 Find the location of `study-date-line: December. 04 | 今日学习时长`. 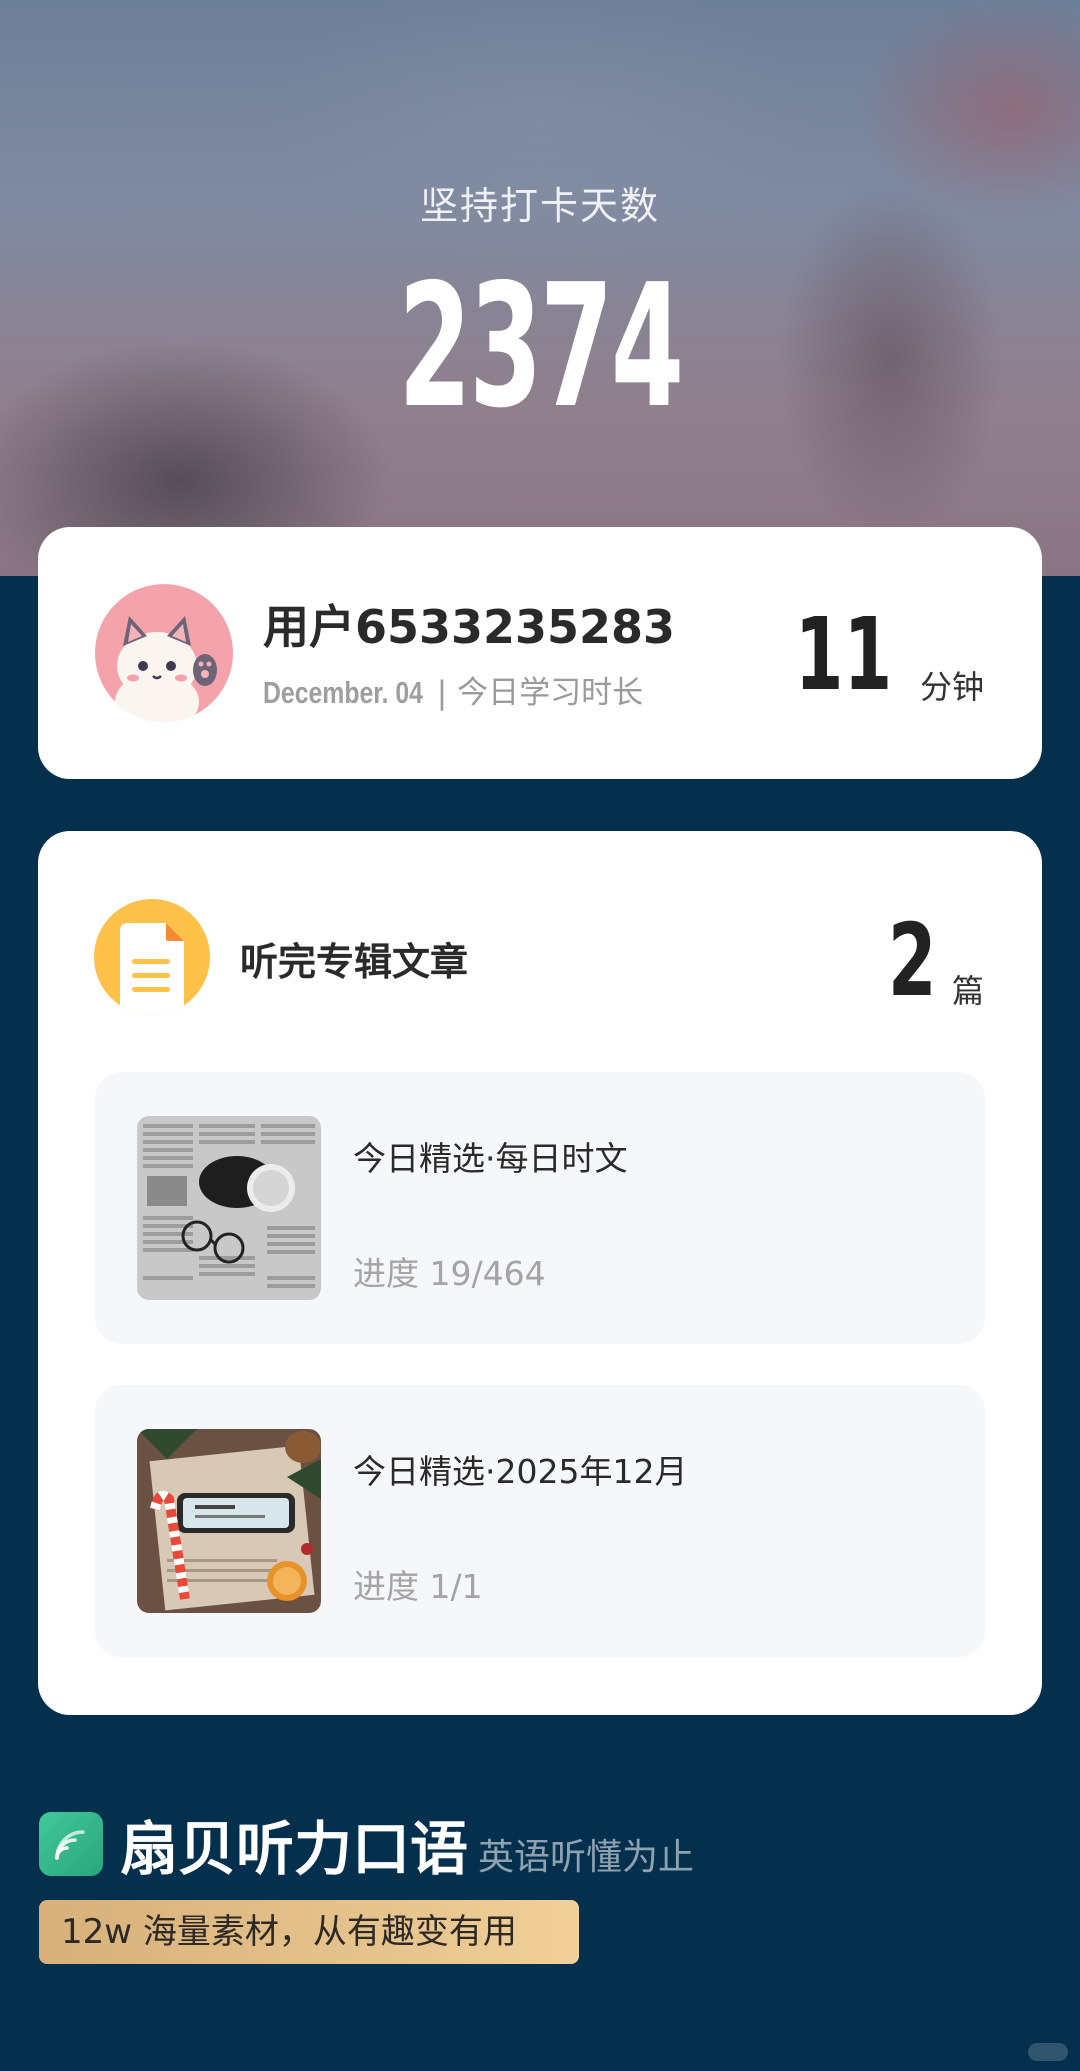

study-date-line: December. 04 | 今日学习时长 is located at coordinates (453, 689).